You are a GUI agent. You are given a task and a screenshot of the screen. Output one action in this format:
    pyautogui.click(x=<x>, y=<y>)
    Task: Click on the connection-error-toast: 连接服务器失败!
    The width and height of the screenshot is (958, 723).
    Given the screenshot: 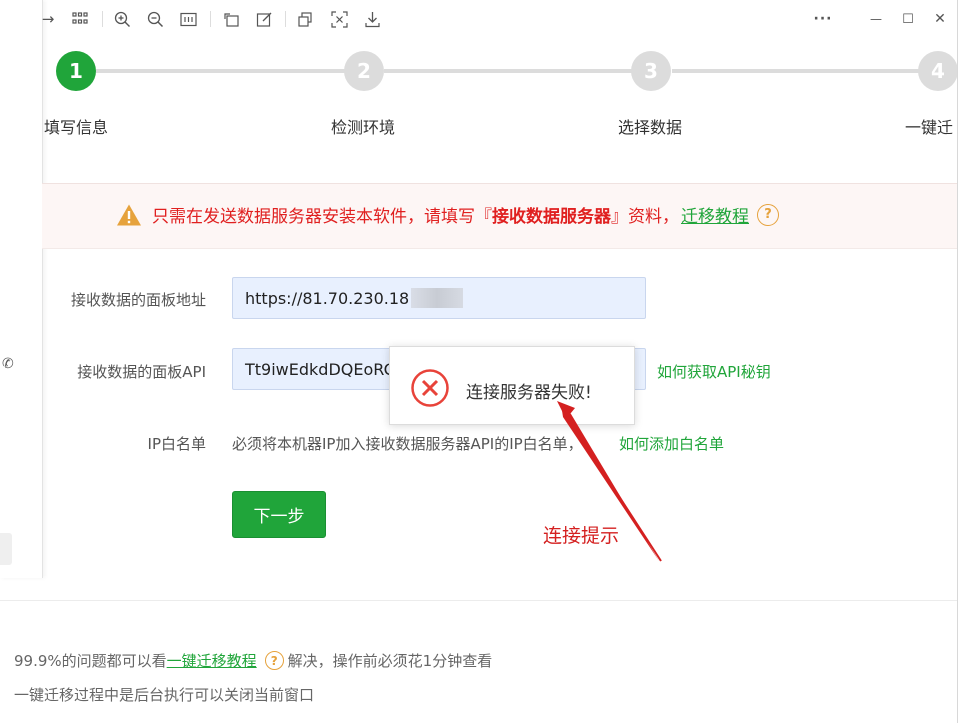 What is the action you would take?
    pyautogui.click(x=512, y=385)
    